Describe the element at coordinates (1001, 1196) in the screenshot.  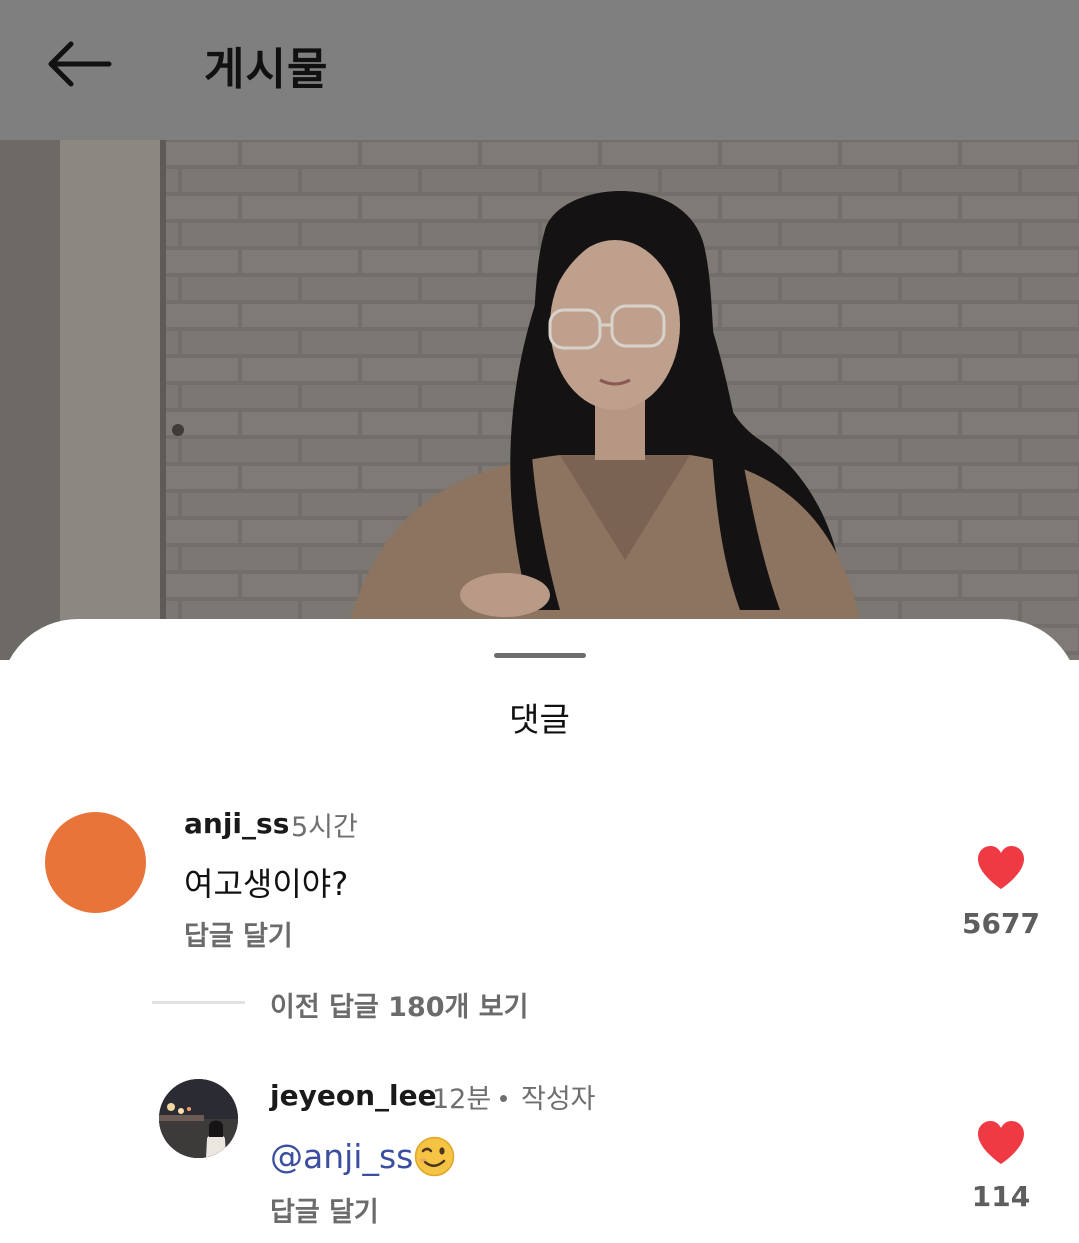
I see `like-count: 114` at that location.